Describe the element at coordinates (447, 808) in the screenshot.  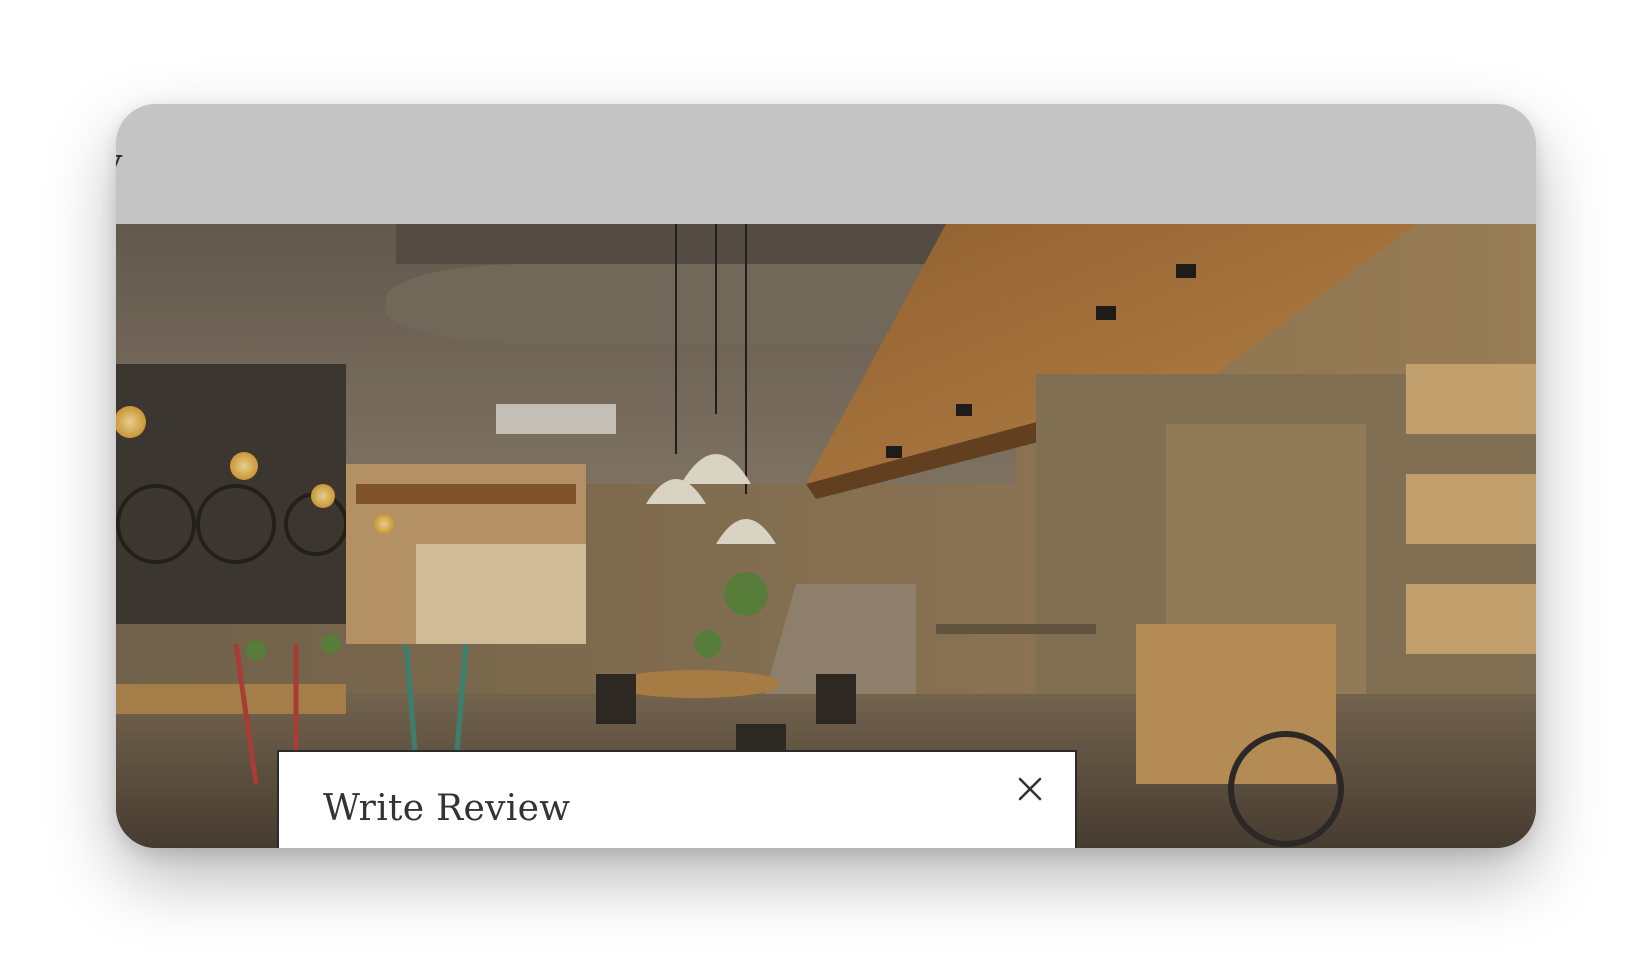
I see `modal-title: Write Review` at that location.